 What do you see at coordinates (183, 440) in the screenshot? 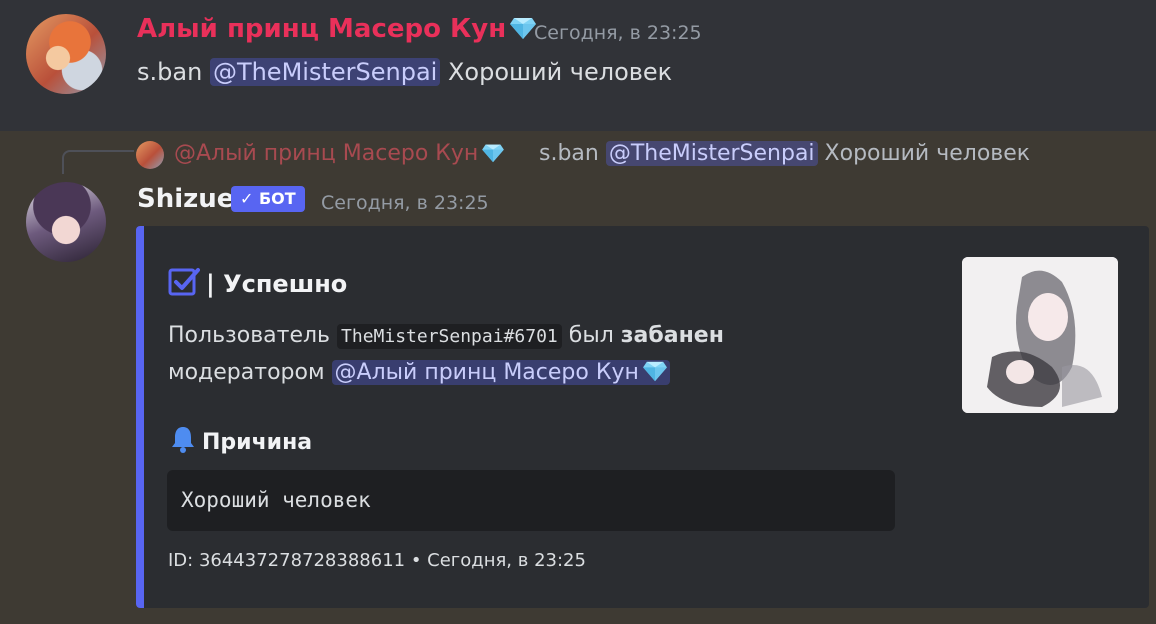
I see `bell-icon` at bounding box center [183, 440].